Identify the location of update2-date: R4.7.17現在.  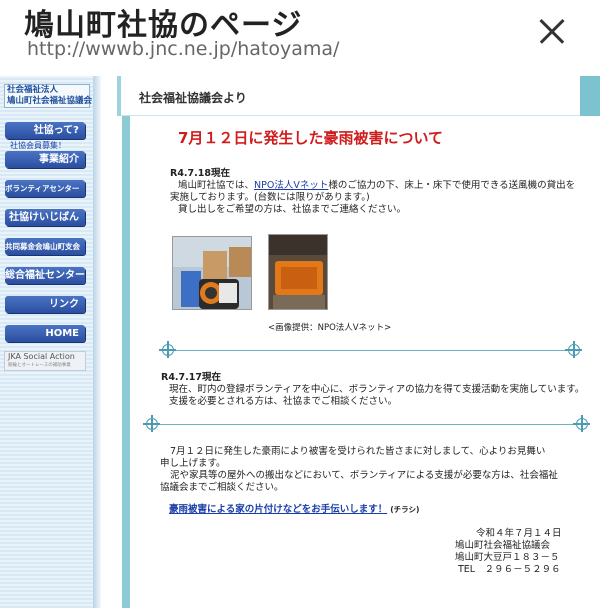
(191, 377).